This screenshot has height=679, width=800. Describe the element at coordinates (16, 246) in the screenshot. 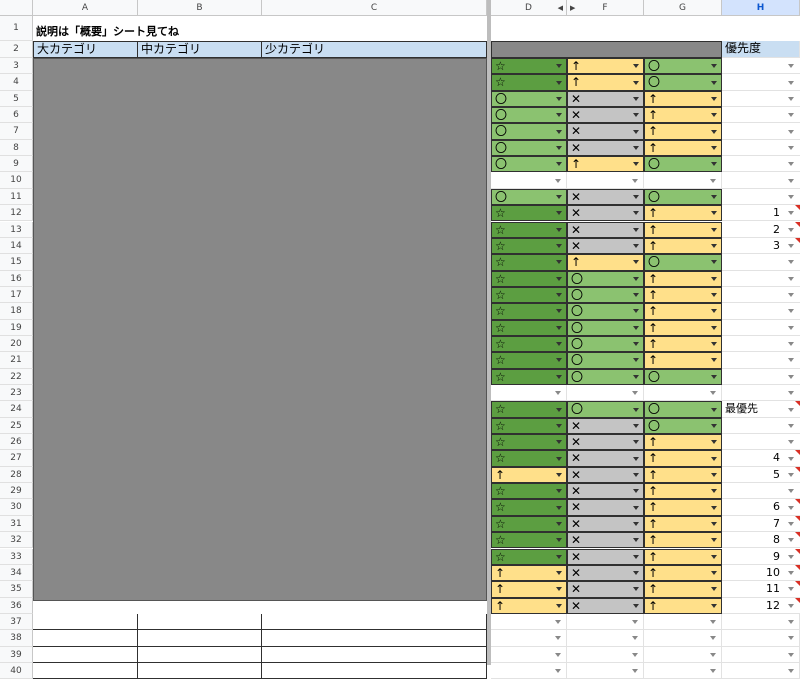

I see `row-header-14: 14` at that location.